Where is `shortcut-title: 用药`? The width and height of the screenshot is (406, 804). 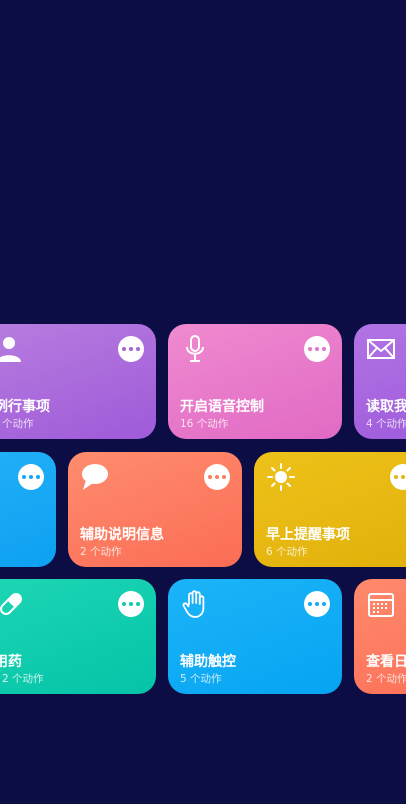
shortcut-title: 用药 is located at coordinates (11, 662).